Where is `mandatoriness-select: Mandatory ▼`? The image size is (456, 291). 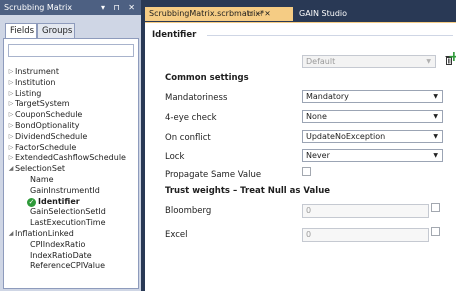 mandatoriness-select: Mandatory ▼ is located at coordinates (372, 96).